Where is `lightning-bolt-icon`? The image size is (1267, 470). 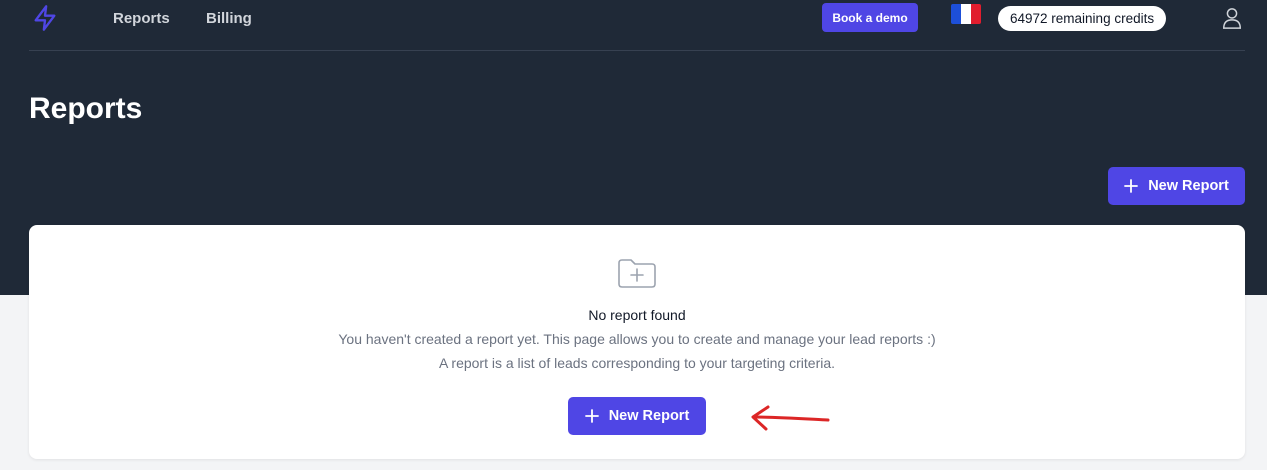 lightning-bolt-icon is located at coordinates (45, 18).